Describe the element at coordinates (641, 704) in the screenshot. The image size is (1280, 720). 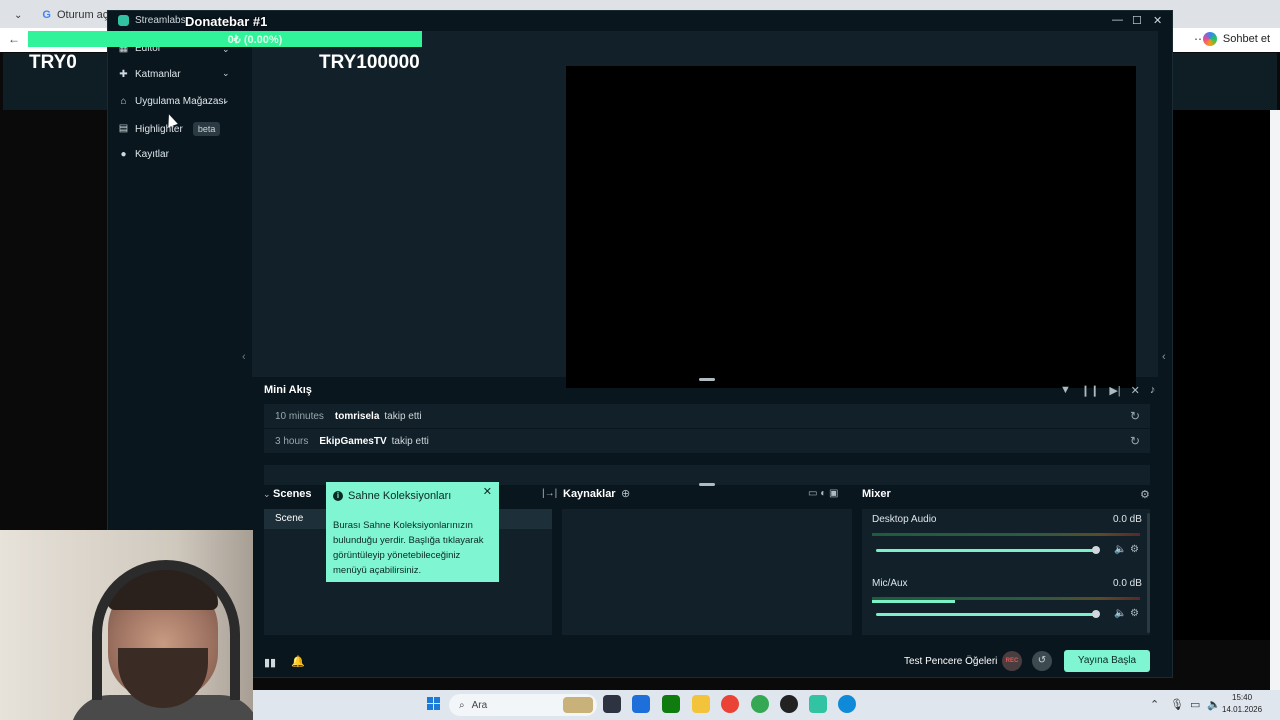
I see `outlook-icon` at that location.